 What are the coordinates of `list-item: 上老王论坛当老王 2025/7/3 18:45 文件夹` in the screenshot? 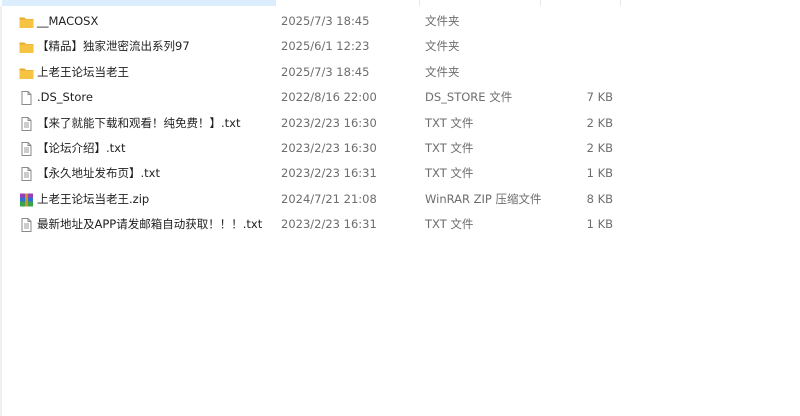 It's located at (400, 72).